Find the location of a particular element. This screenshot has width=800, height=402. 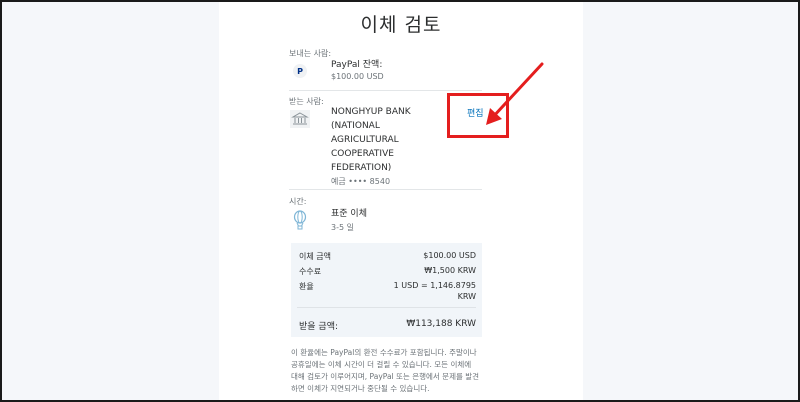

balloon-icon is located at coordinates (300, 220).